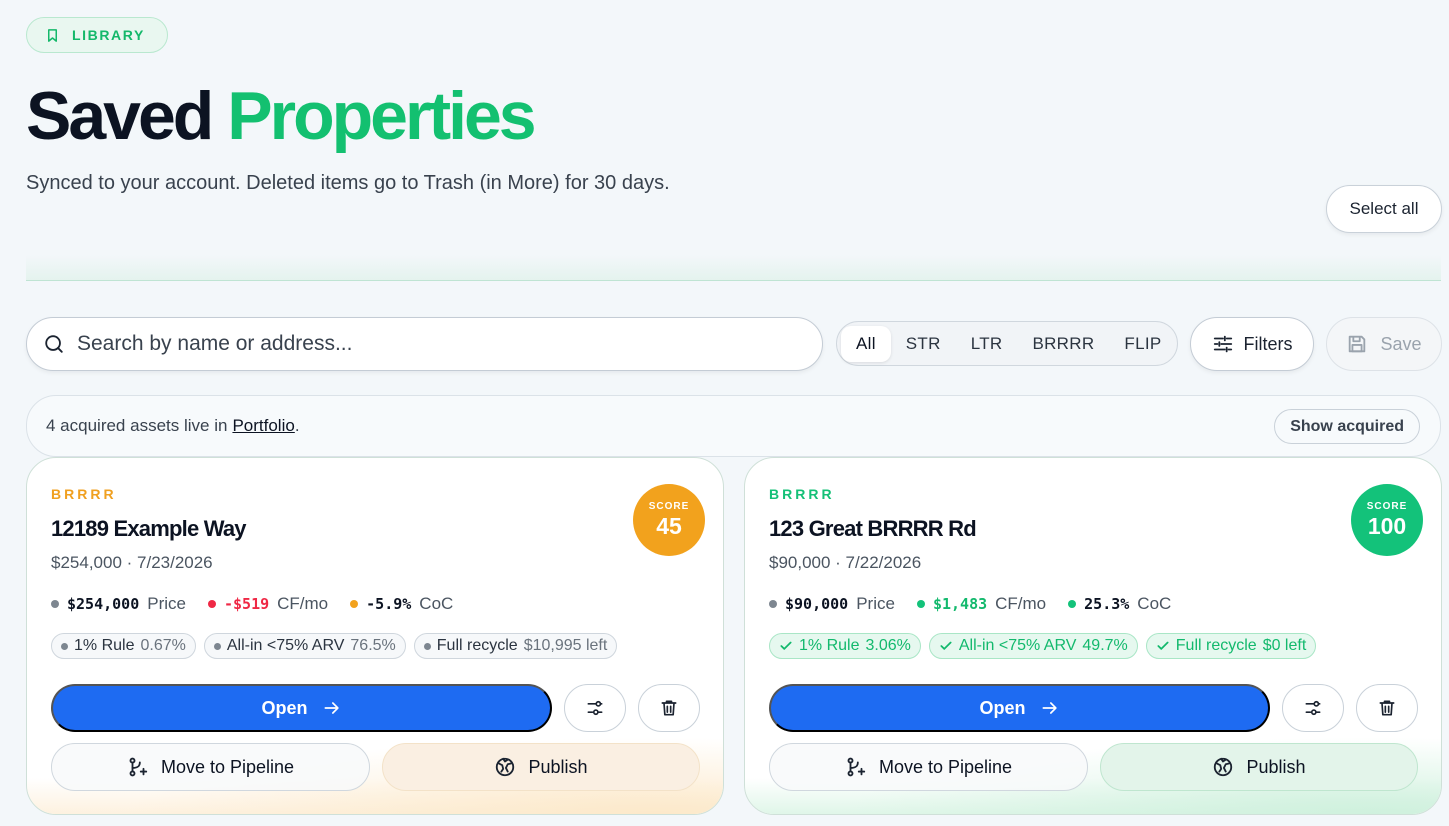 The height and width of the screenshot is (826, 1449). What do you see at coordinates (132, 562) in the screenshot?
I see `property-subline: $254,000 · 7/23/2026` at bounding box center [132, 562].